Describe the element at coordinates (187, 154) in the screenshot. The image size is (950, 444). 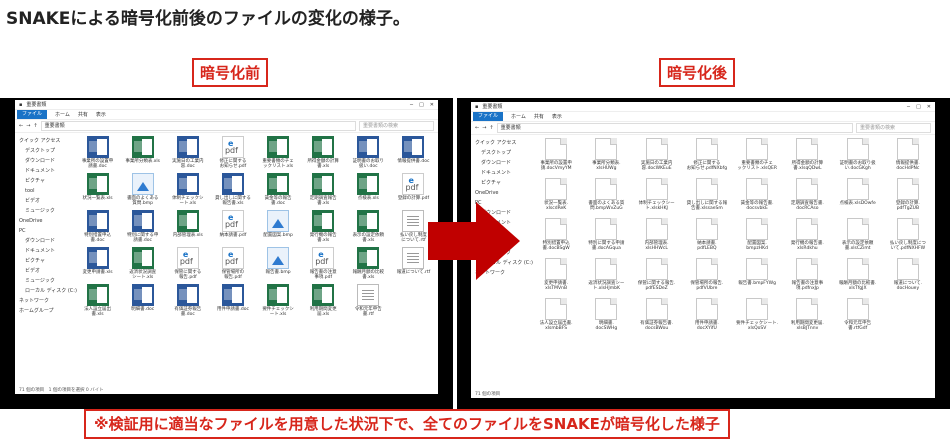
I see `file-item: 実施日の工業内 容.doc` at that location.